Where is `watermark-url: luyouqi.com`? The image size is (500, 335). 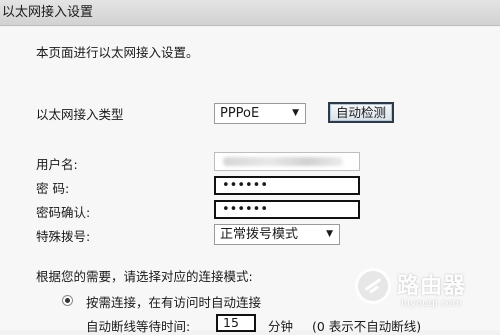 watermark-url: luyouqi.com is located at coordinates (432, 303).